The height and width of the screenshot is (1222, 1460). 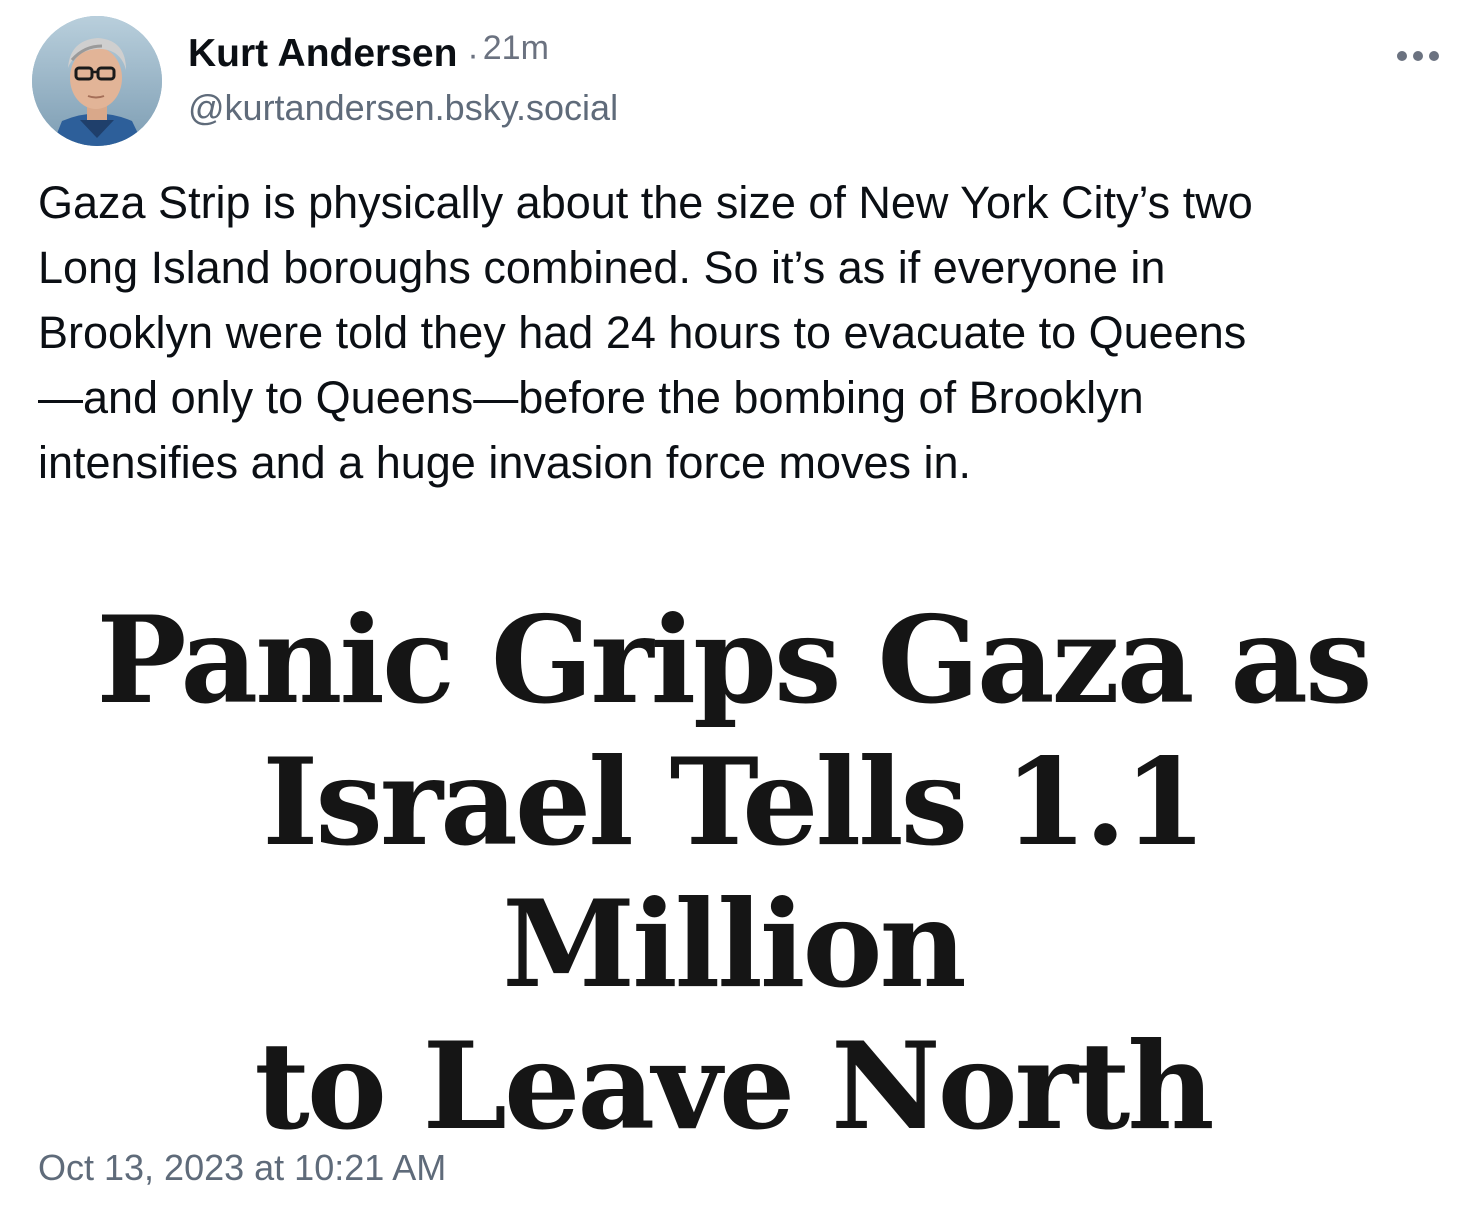 What do you see at coordinates (516, 48) in the screenshot?
I see `post-time-ago: 21m` at bounding box center [516, 48].